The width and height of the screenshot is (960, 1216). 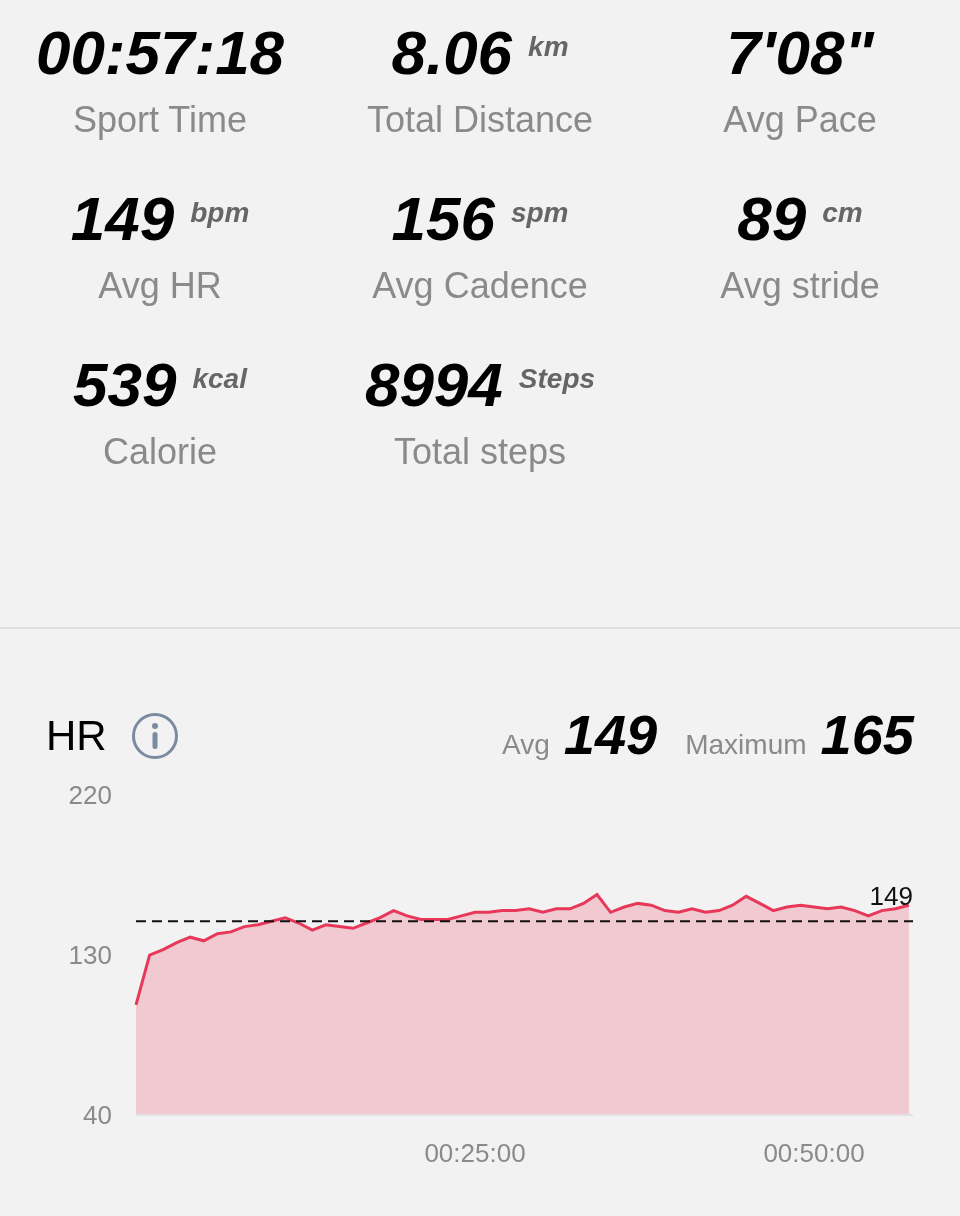 What do you see at coordinates (433, 385) in the screenshot?
I see `stat-value: 8994` at bounding box center [433, 385].